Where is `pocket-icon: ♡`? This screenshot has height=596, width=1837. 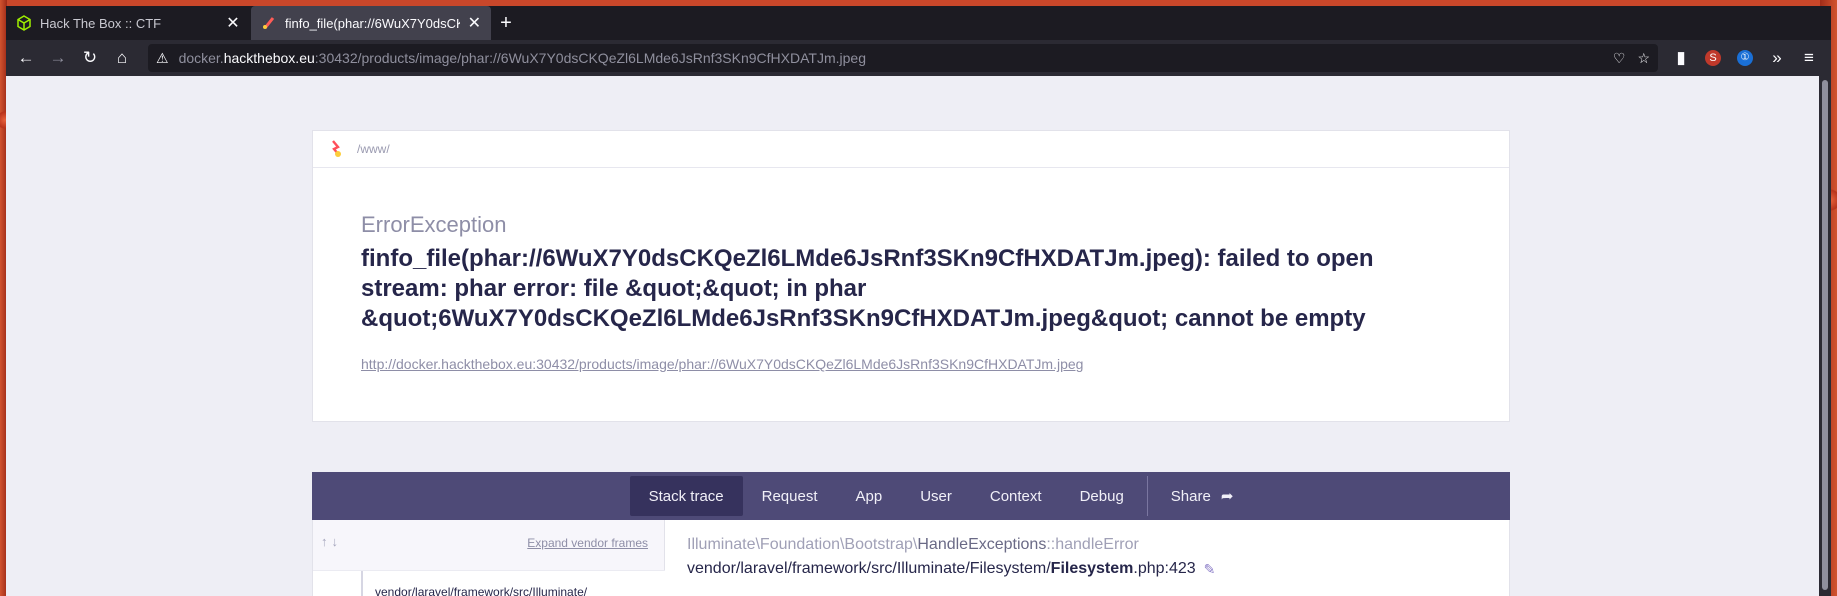 pocket-icon: ♡ is located at coordinates (1619, 58).